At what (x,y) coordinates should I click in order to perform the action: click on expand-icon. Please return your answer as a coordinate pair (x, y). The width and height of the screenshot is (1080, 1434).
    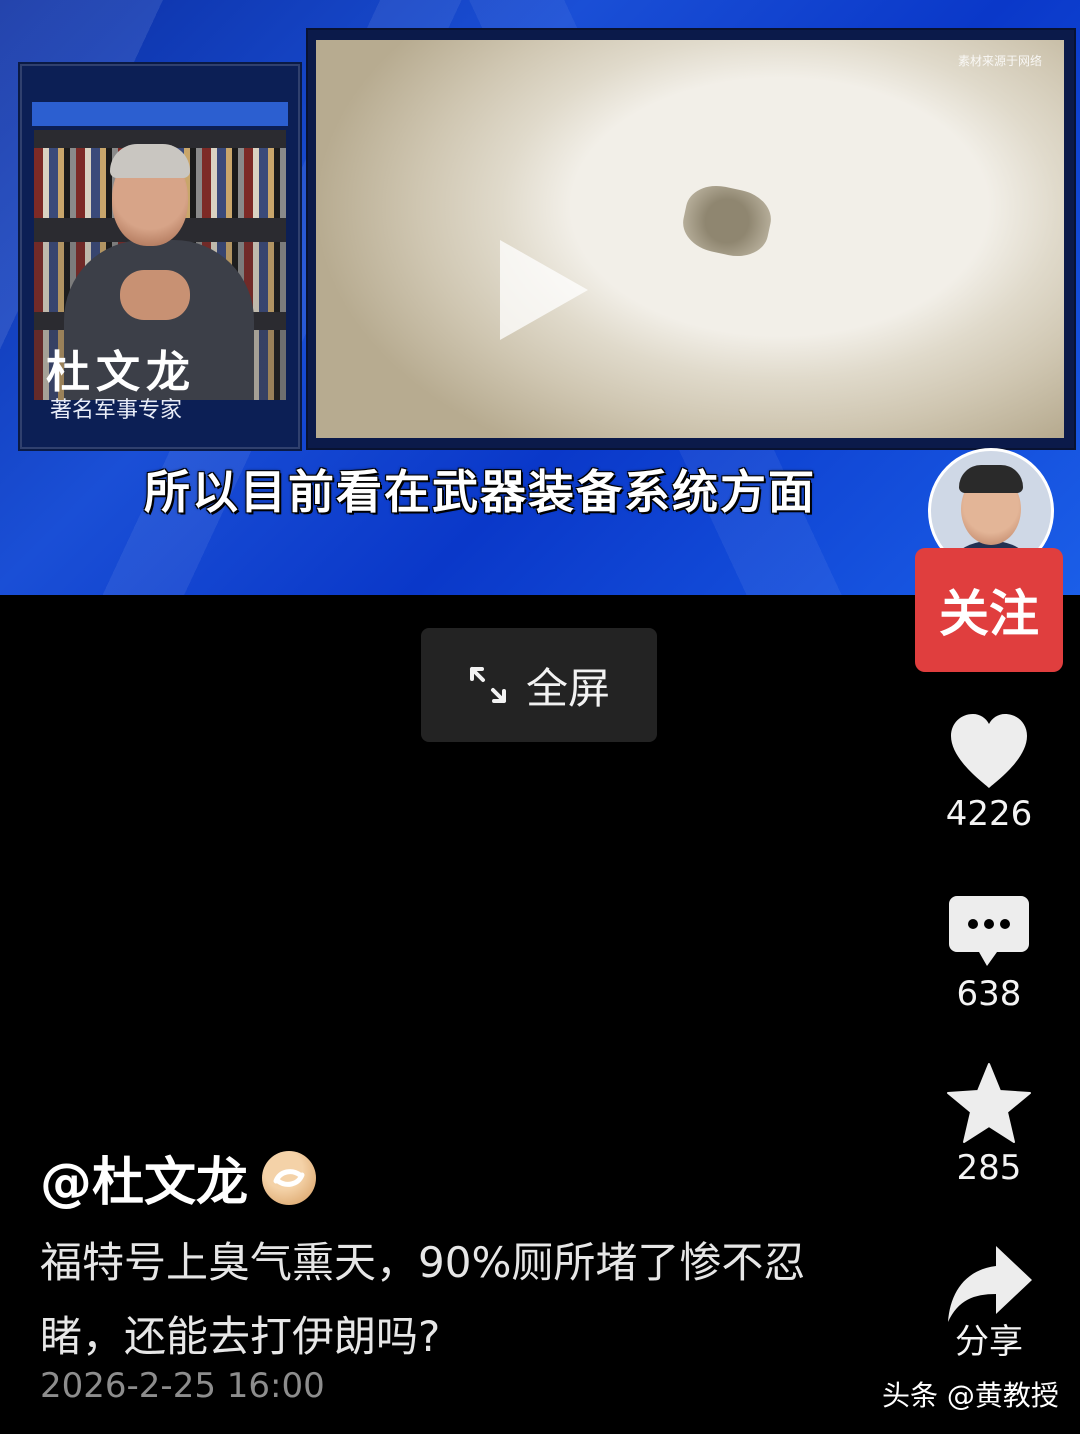
    Looking at the image, I should click on (488, 685).